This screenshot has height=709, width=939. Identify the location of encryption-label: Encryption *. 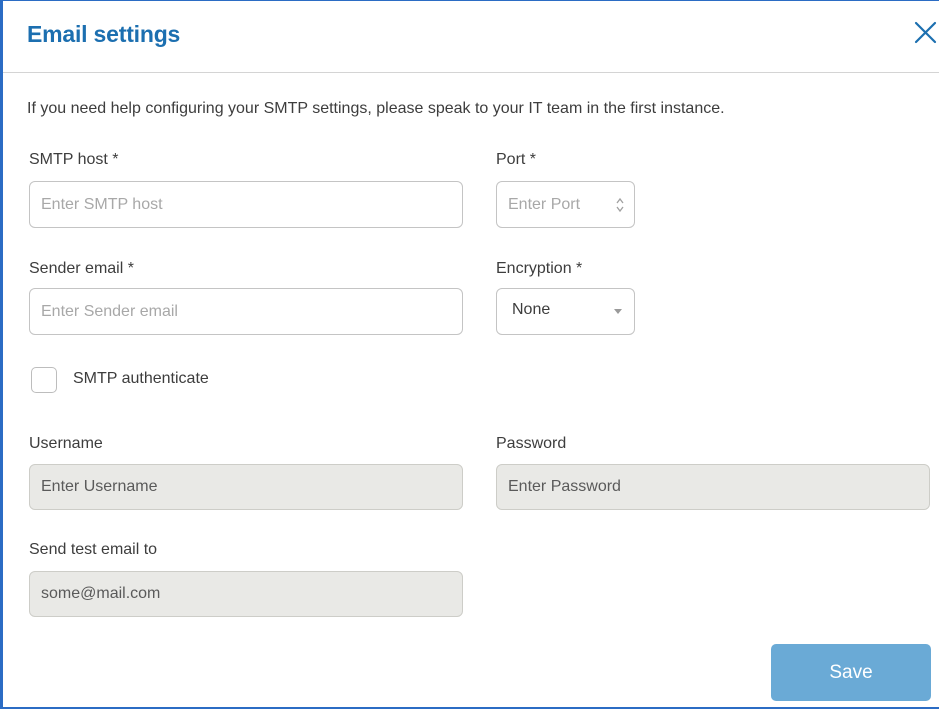
(539, 268).